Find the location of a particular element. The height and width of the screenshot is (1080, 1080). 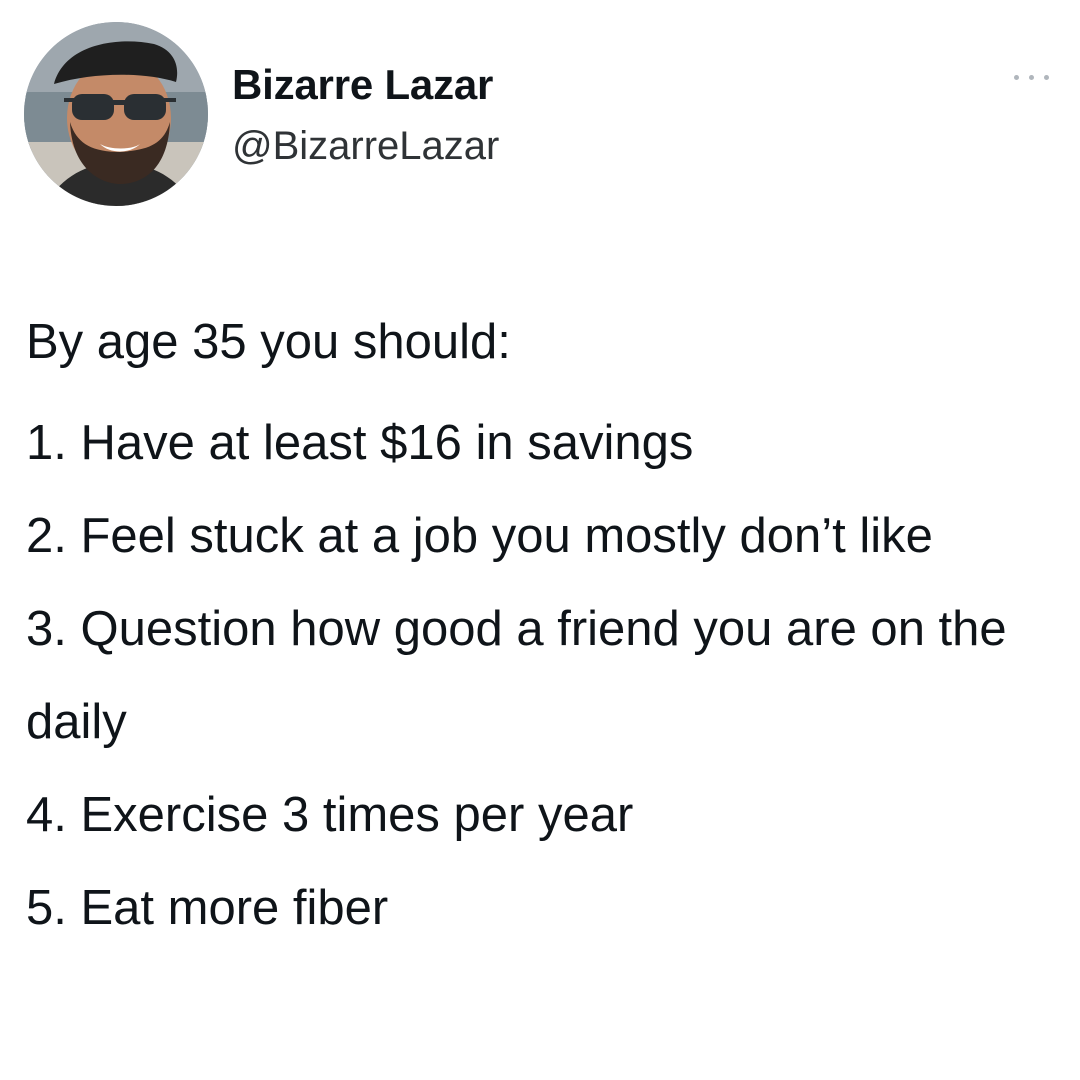

list-item: 4. Exercise 3 times per year is located at coordinates (330, 815).